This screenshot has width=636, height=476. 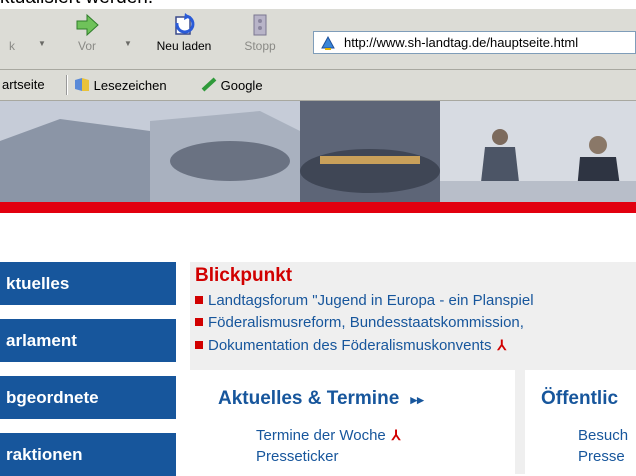 I want to click on address-text: http://www.sh-landtag.de/hauptseite.html, so click(x=461, y=42).